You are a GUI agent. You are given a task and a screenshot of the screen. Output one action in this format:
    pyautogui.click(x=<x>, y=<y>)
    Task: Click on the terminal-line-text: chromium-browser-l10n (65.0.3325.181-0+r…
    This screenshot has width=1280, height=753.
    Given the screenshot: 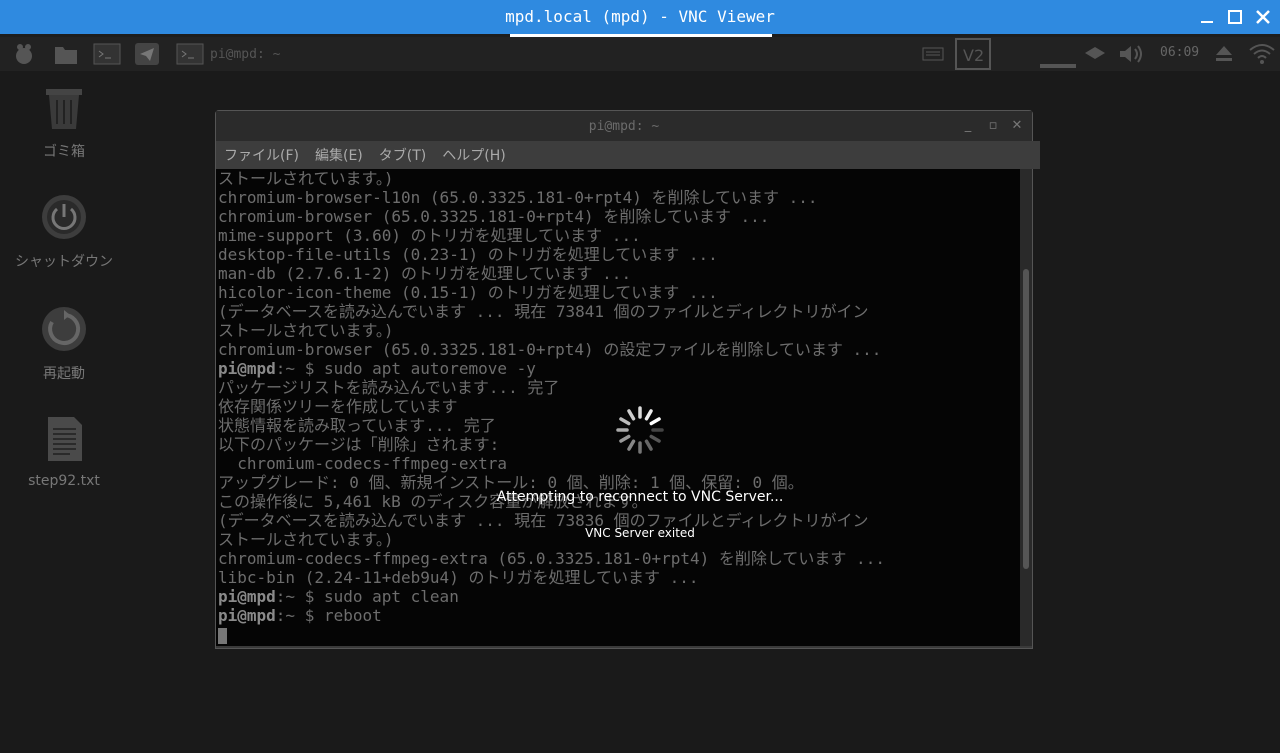 What is the action you would take?
    pyautogui.click(x=518, y=197)
    